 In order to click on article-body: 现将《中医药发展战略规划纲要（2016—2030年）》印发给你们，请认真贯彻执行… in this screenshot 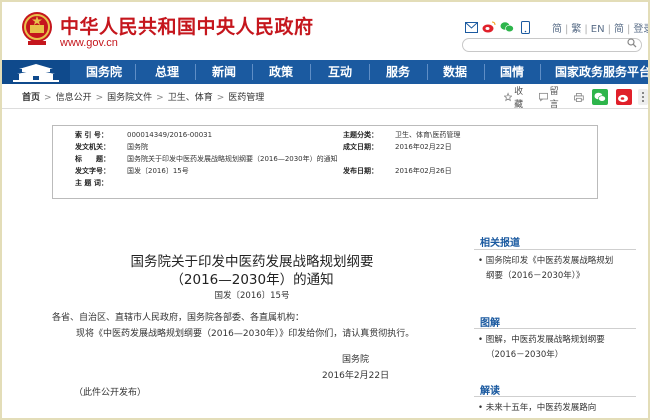, I will do `click(245, 334)`.